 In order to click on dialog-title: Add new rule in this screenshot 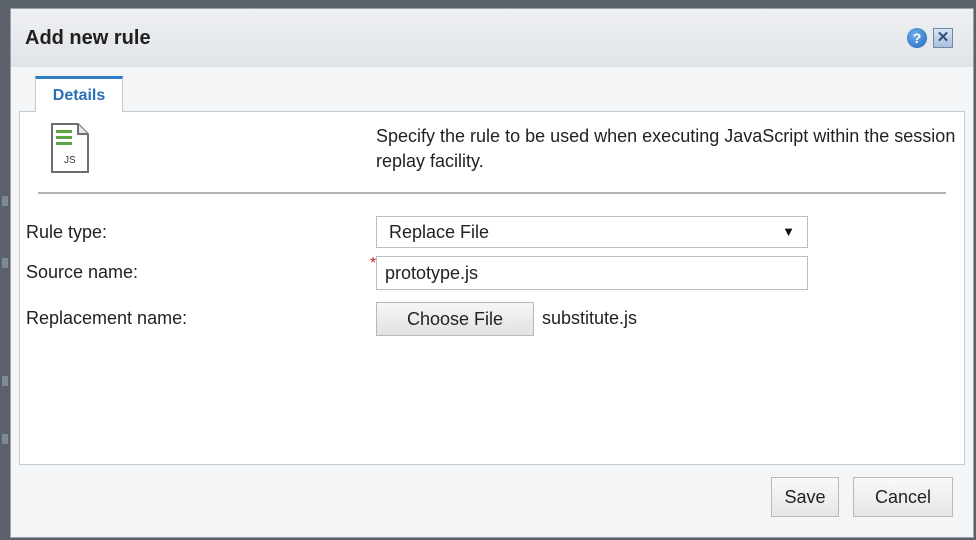, I will do `click(88, 38)`.